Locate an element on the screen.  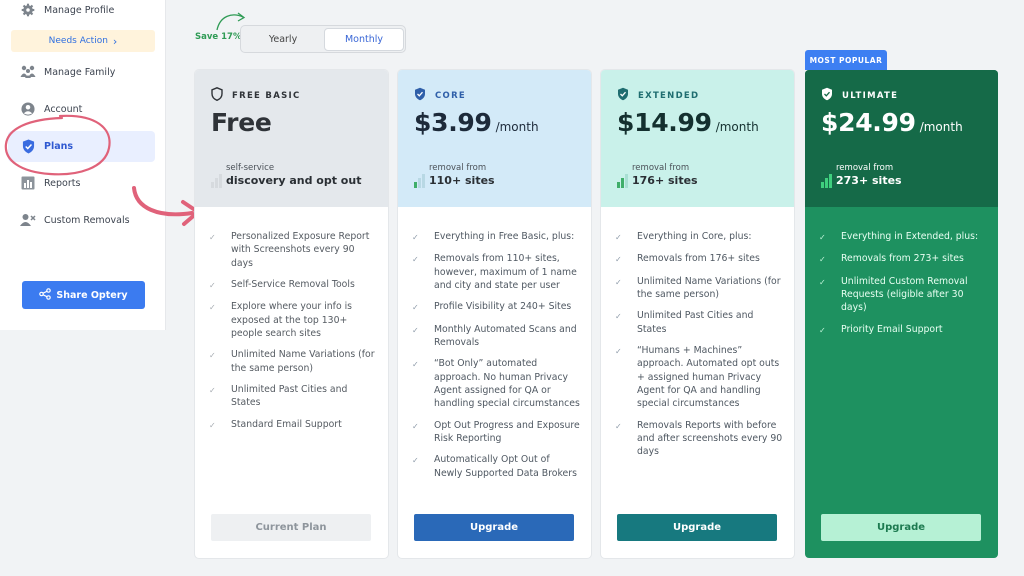
user-remove-icon is located at coordinates (28, 220).